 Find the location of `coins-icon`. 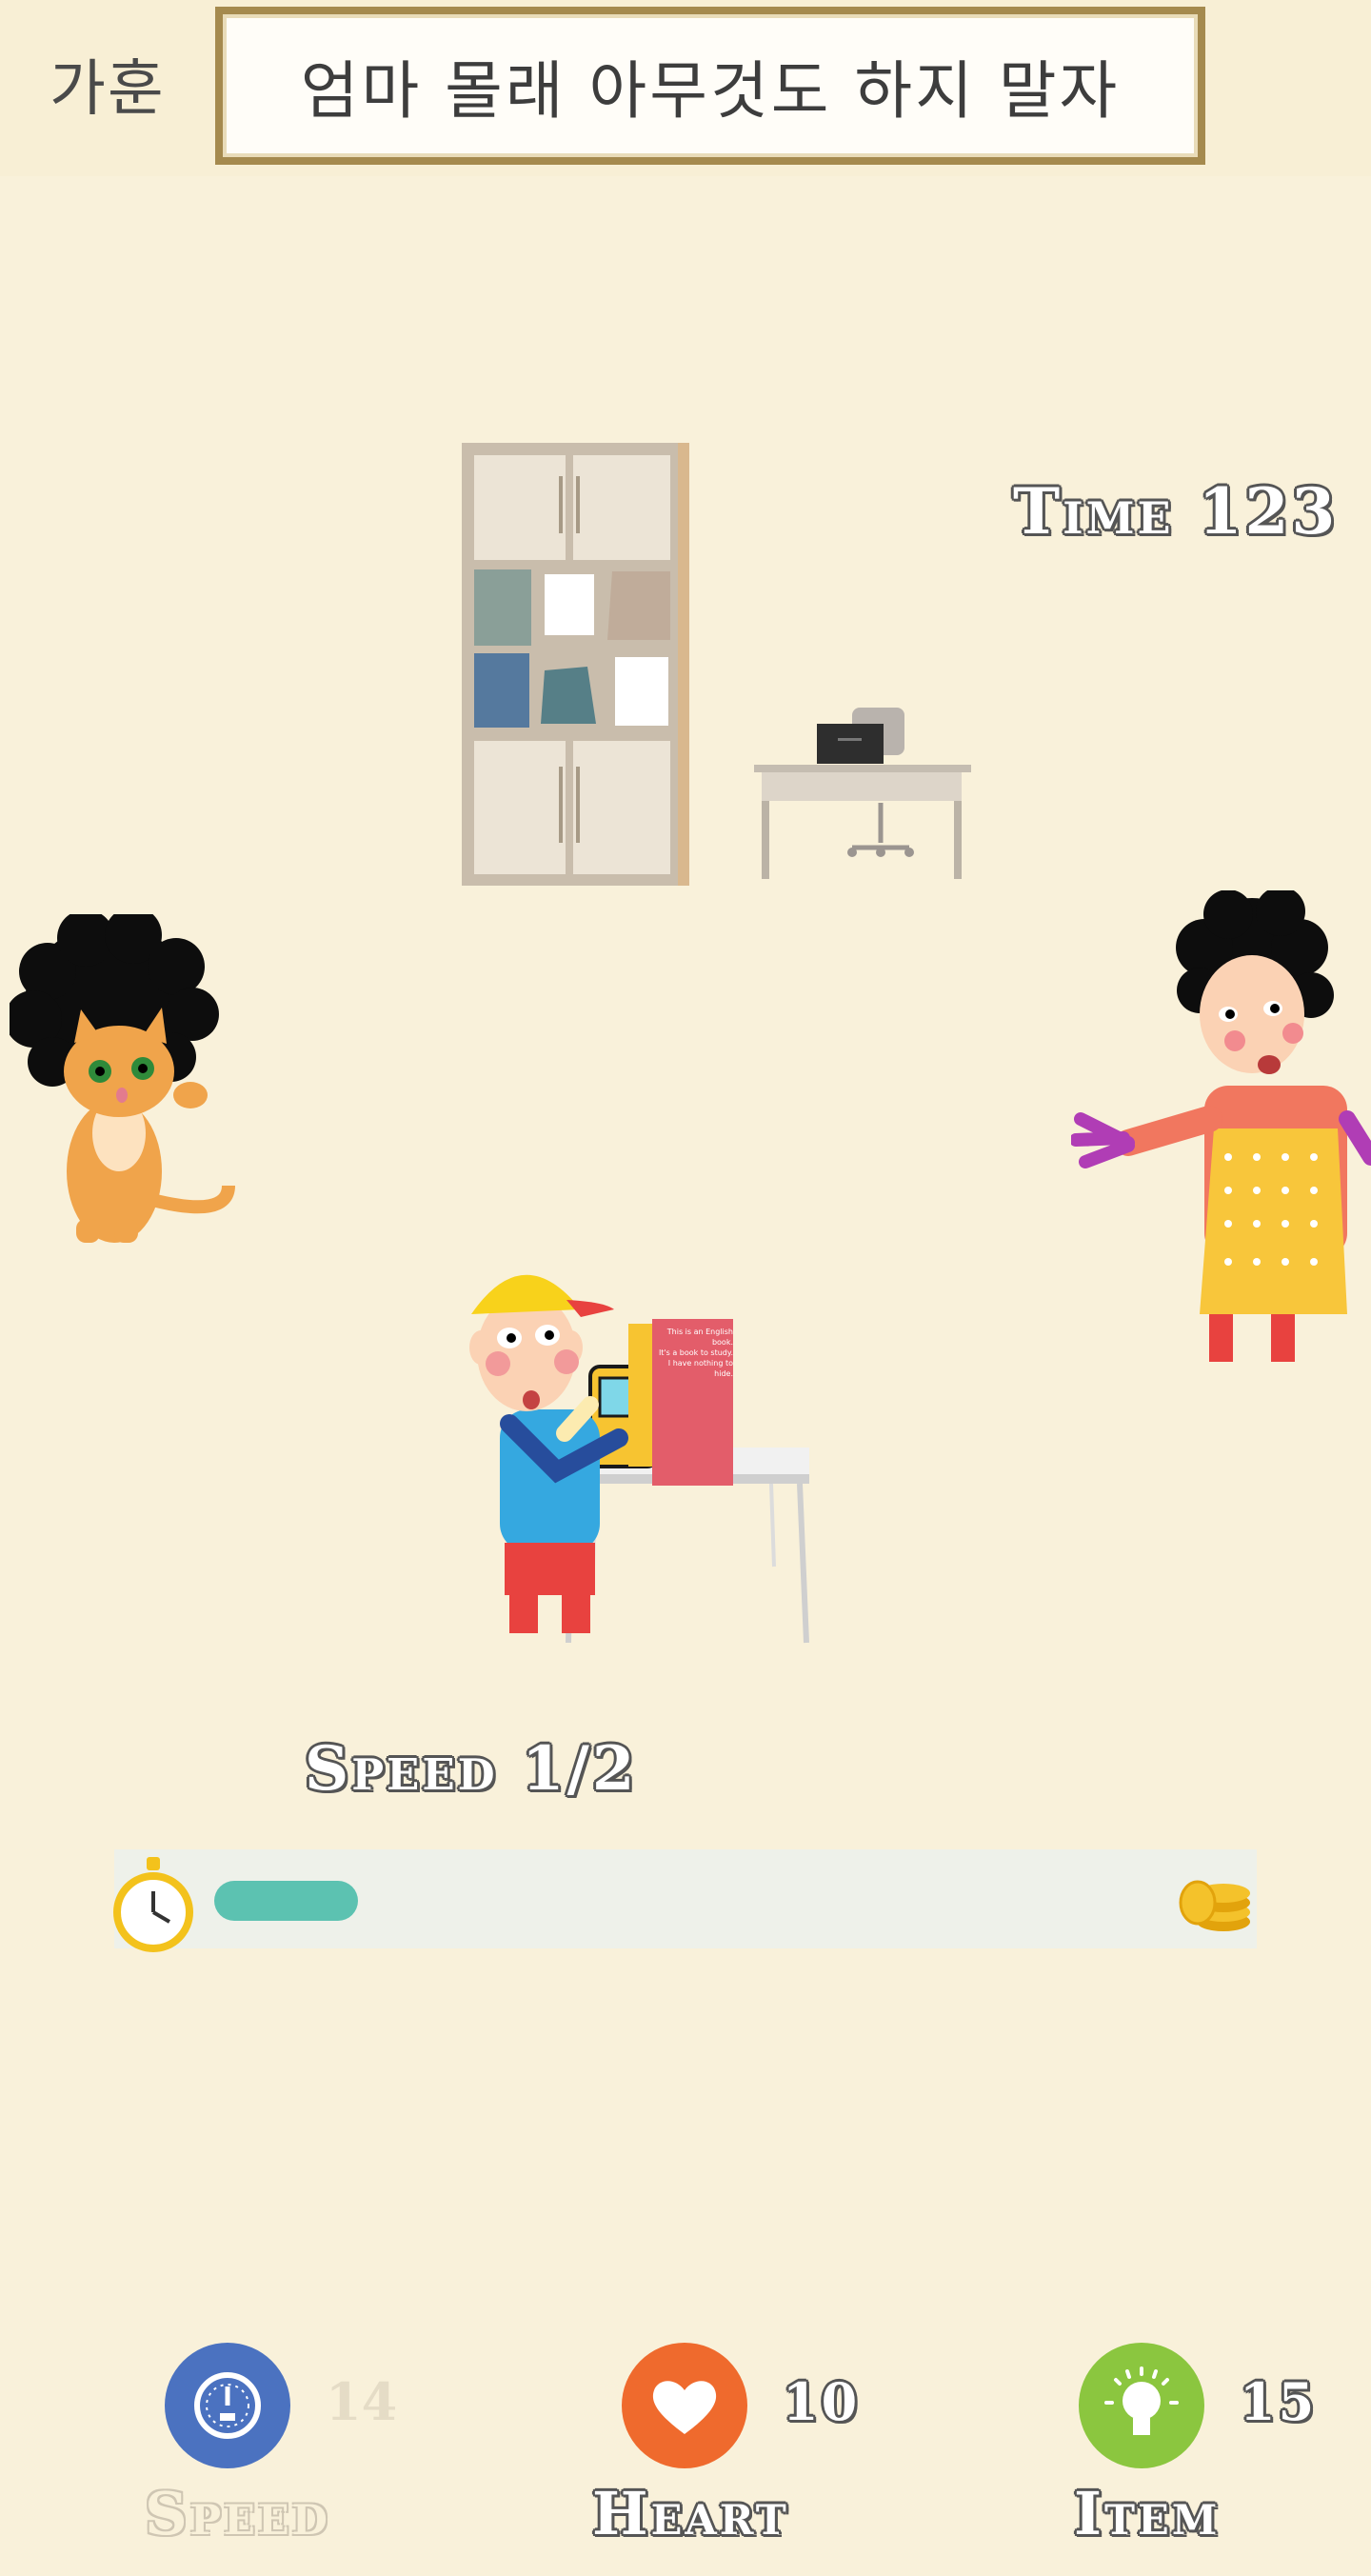

coins-icon is located at coordinates (1214, 1905).